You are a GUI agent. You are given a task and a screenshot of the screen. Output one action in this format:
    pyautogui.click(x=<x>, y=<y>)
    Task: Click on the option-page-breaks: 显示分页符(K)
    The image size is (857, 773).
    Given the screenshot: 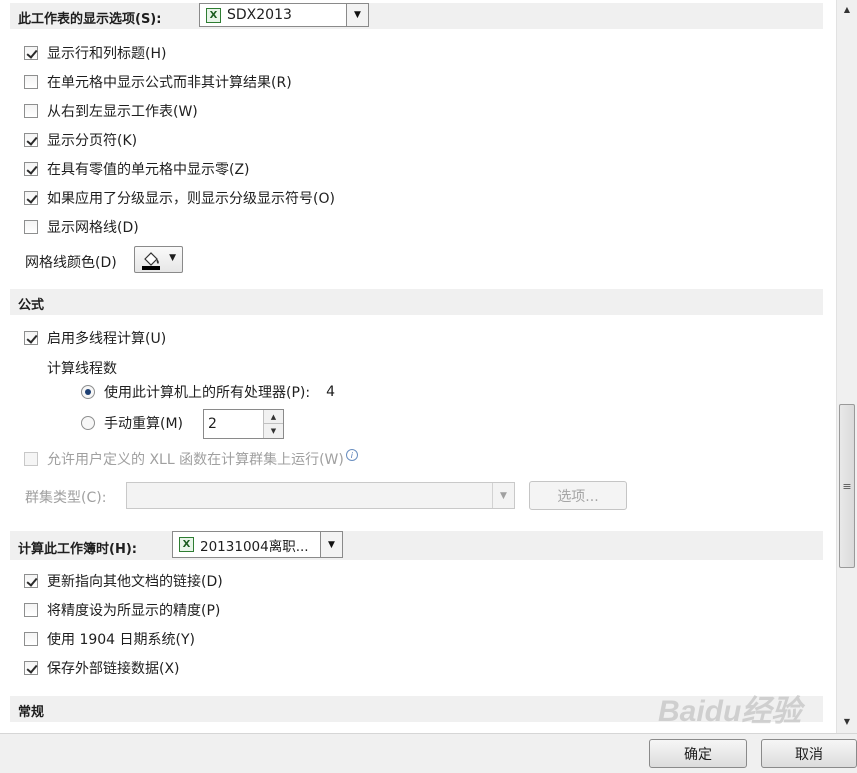 What is the action you would take?
    pyautogui.click(x=80, y=140)
    